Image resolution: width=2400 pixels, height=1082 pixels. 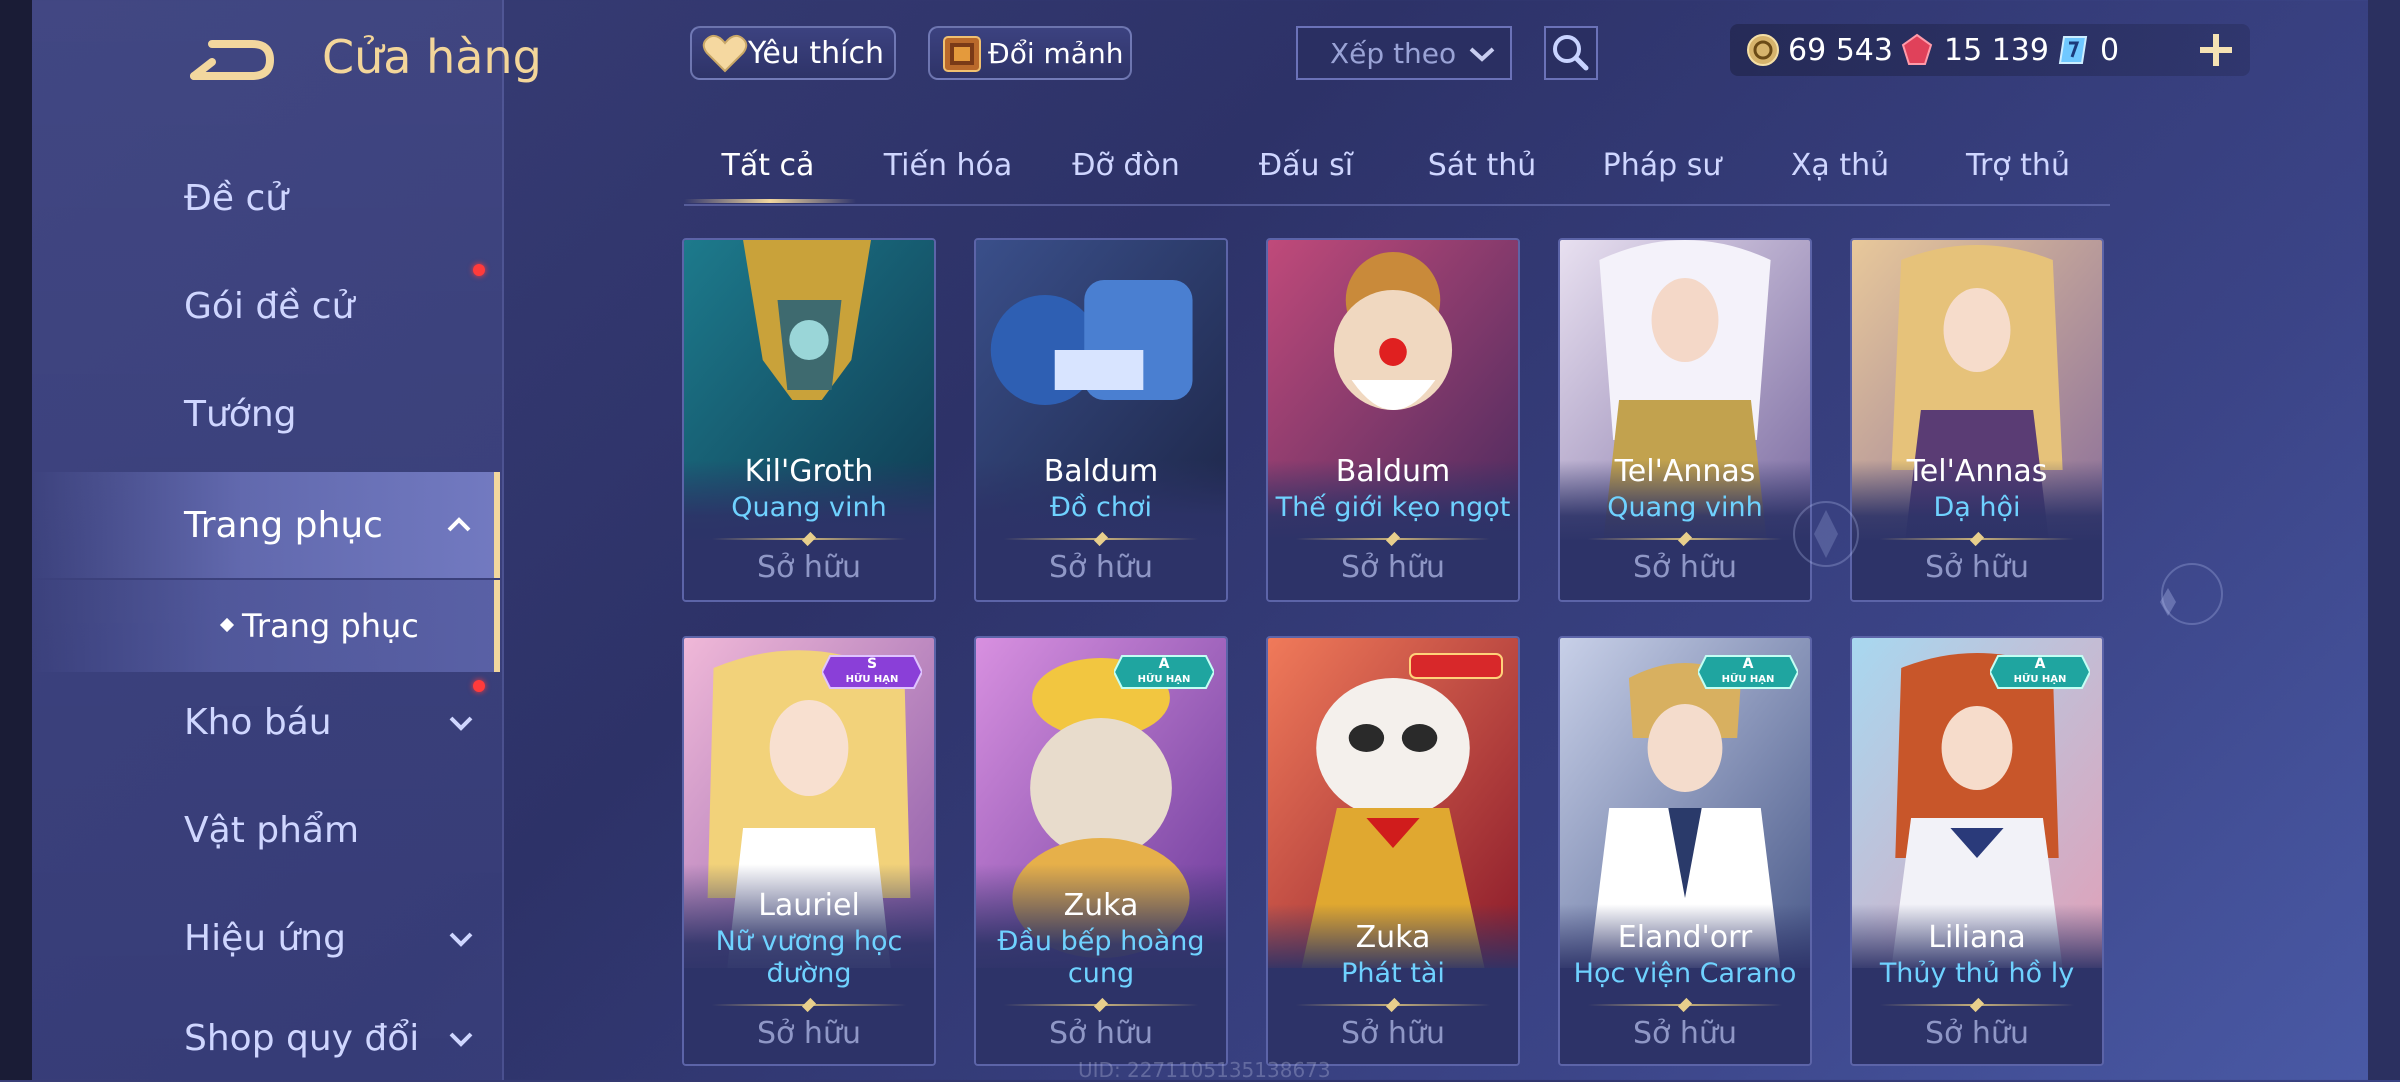 I want to click on skin-name: Thủy thủ hồ ly, so click(x=1977, y=973).